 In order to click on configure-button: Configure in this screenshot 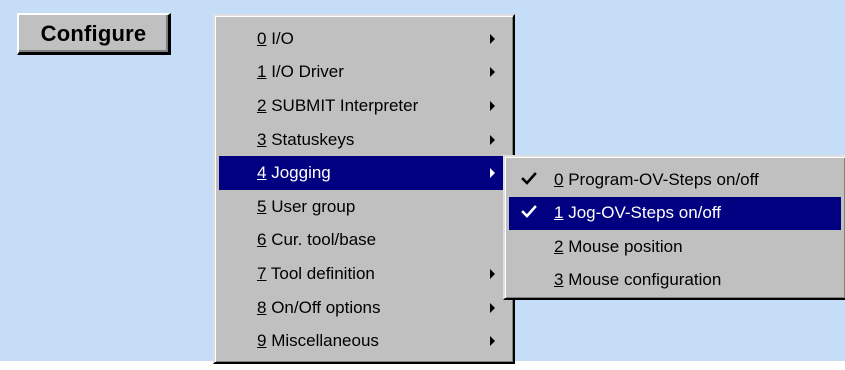, I will do `click(94, 34)`.